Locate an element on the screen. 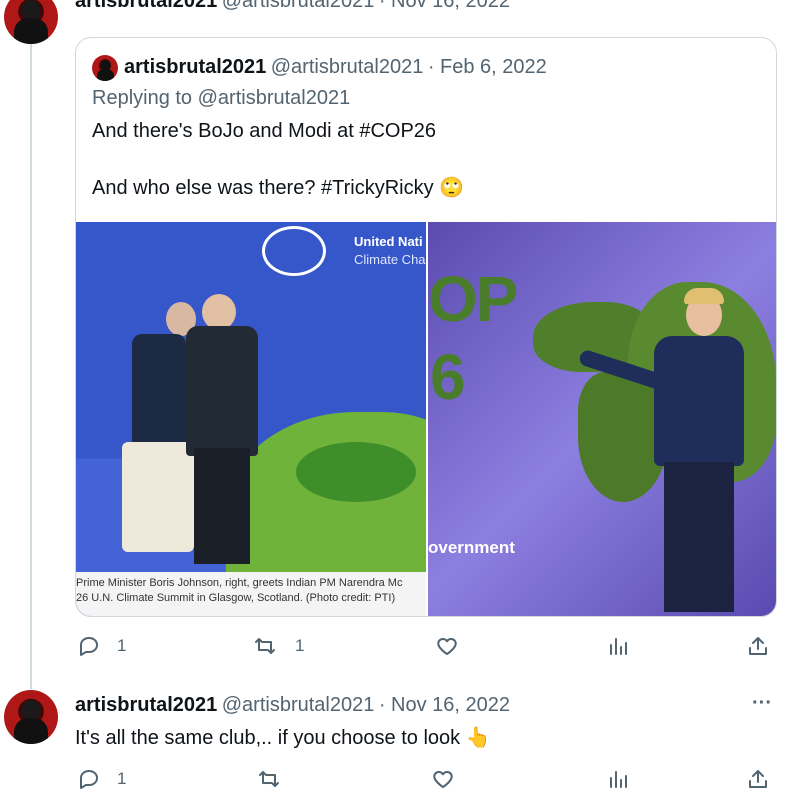 The width and height of the screenshot is (807, 805). footer-word: overnment is located at coordinates (471, 547).